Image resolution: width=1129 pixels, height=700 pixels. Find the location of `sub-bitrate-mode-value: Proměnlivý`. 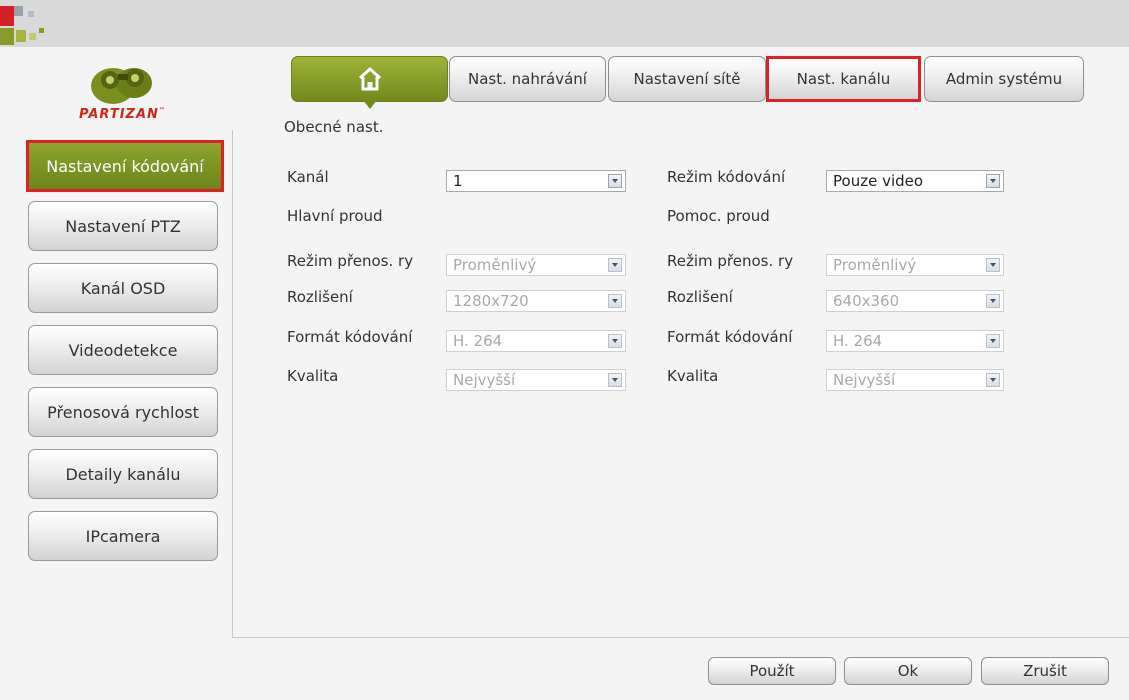

sub-bitrate-mode-value: Proměnlivý is located at coordinates (875, 265).